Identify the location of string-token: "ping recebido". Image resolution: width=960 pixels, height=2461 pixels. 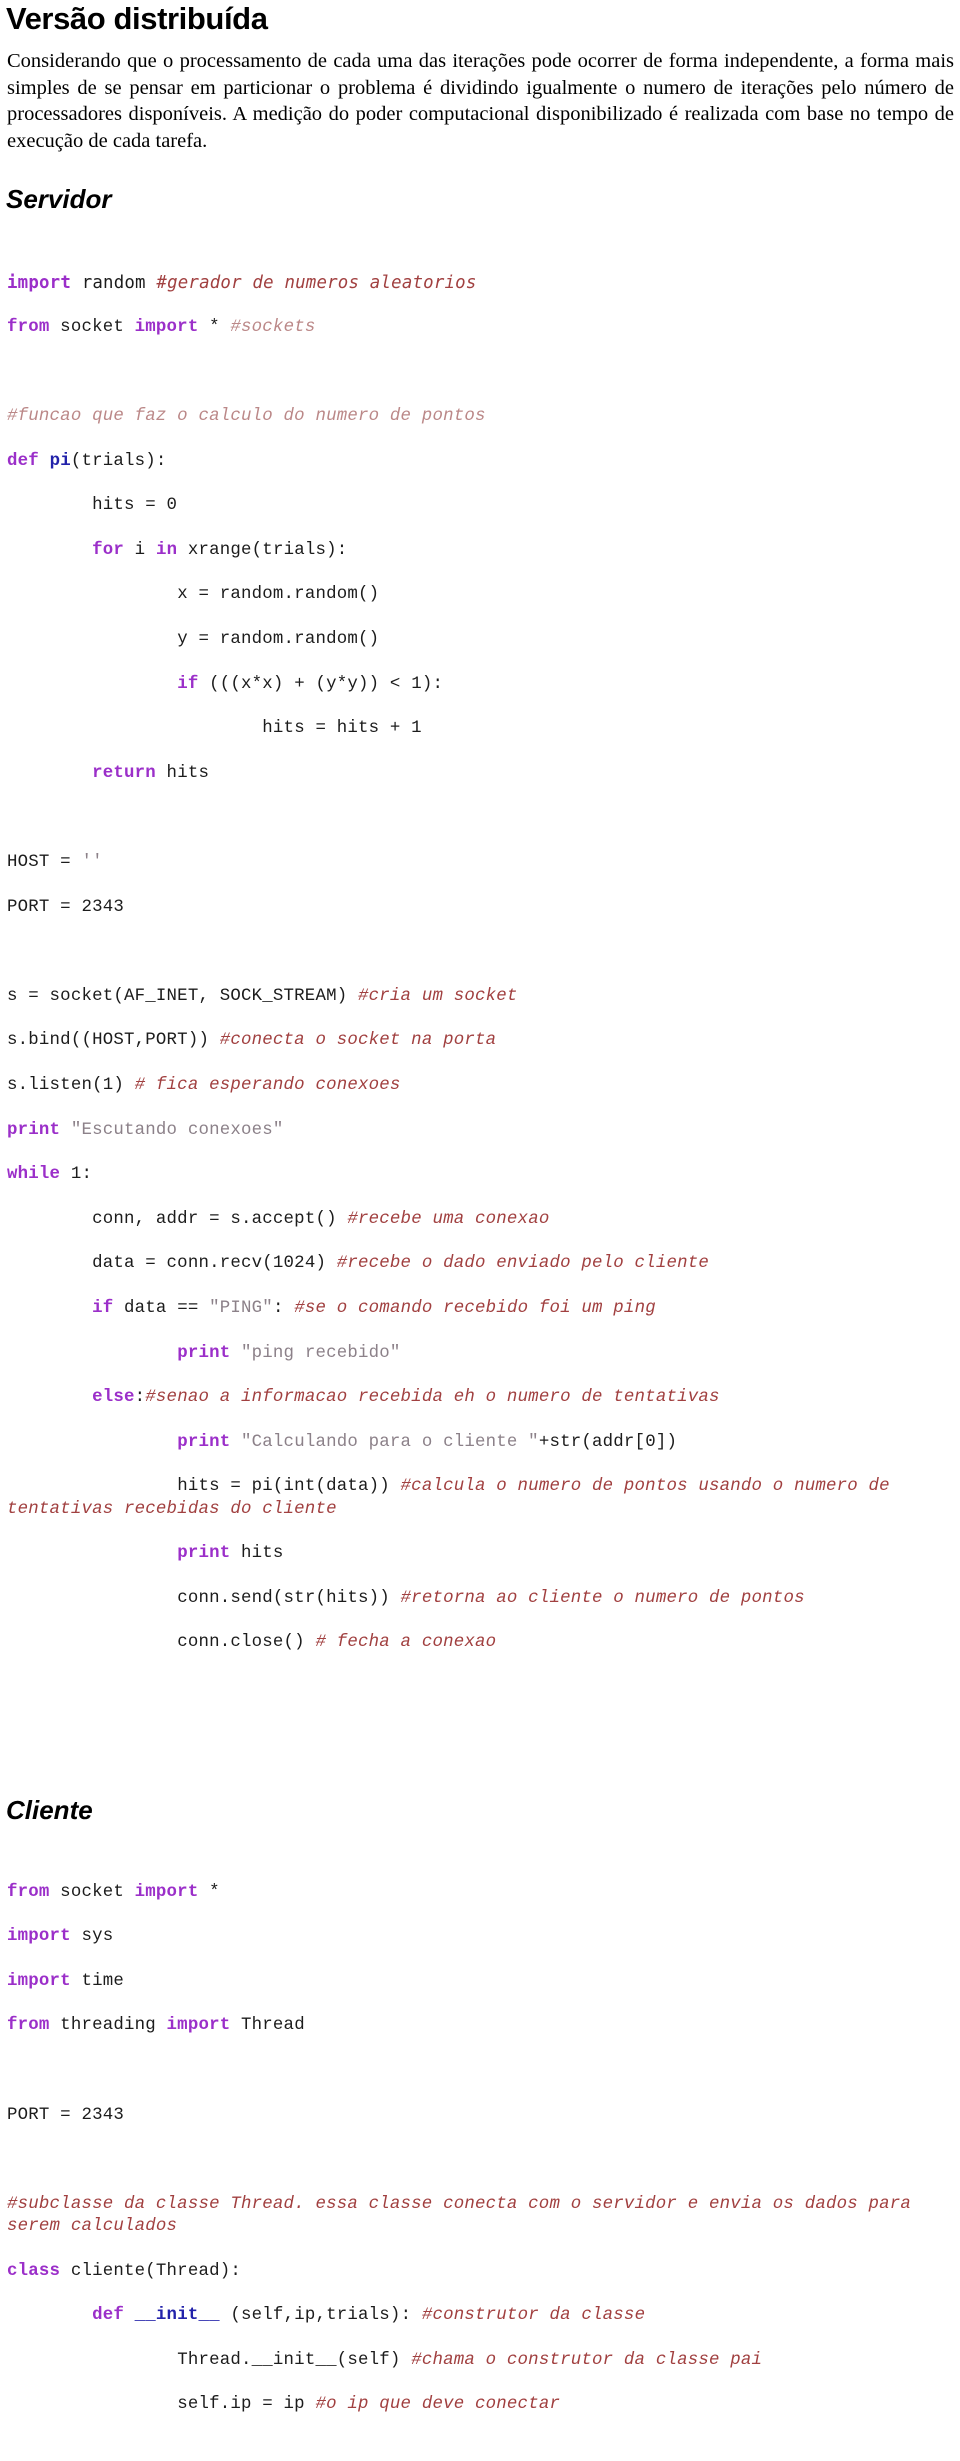
(315, 1353).